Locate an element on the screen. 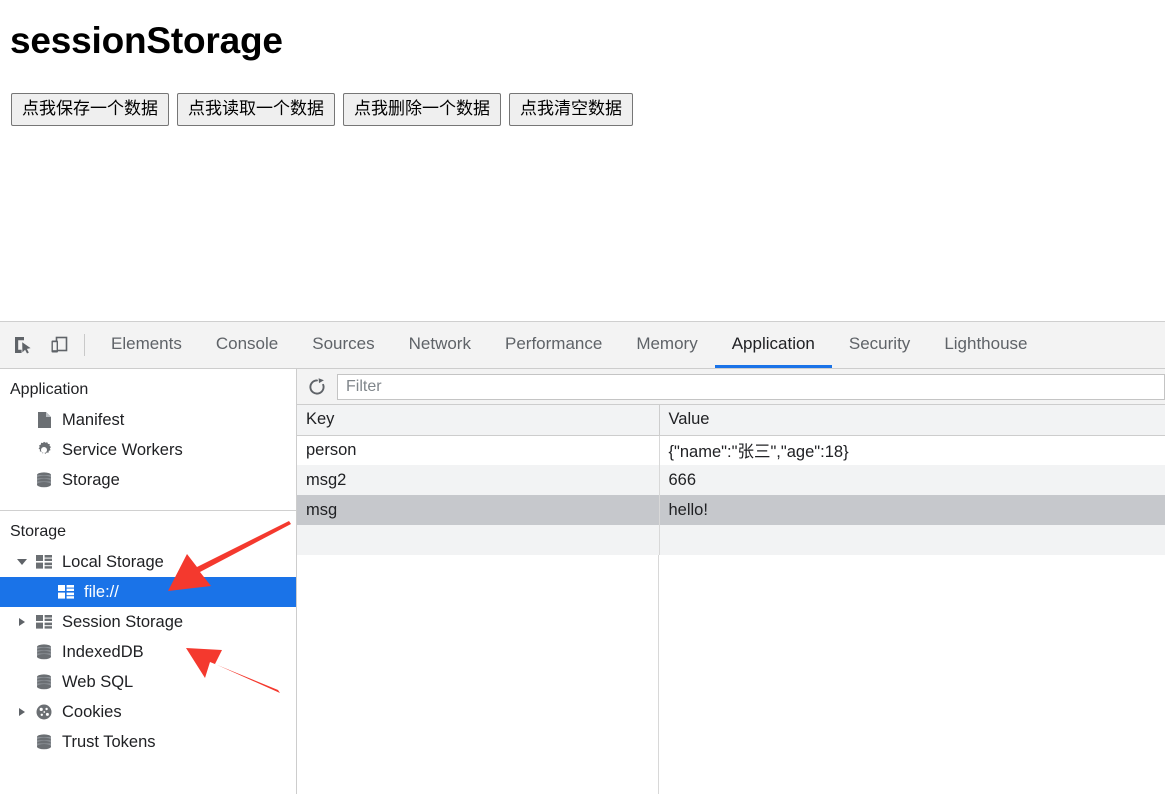 This screenshot has height=794, width=1165. table-row: msg2 666 is located at coordinates (731, 480).